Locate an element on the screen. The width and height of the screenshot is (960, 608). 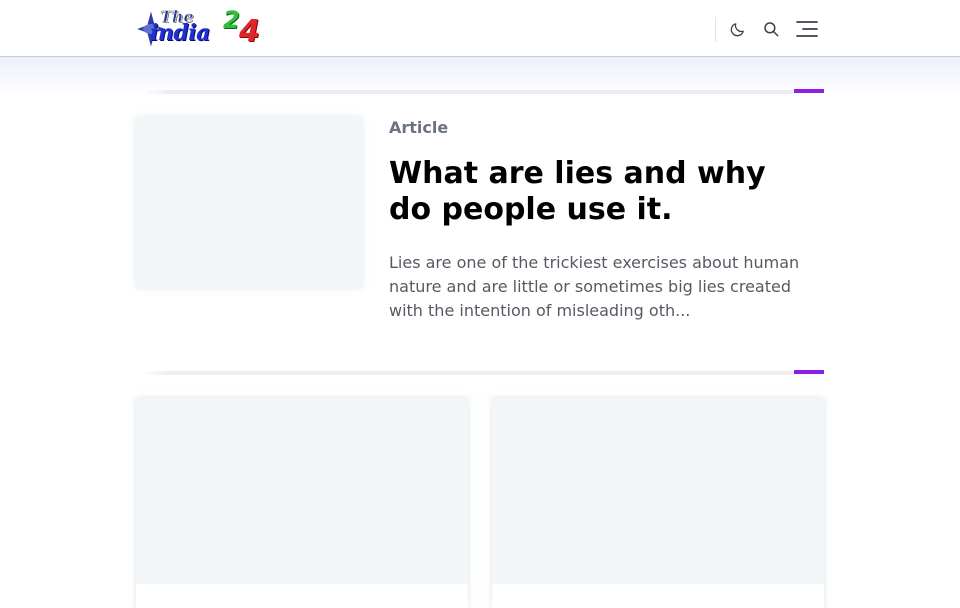
menu-icon is located at coordinates (807, 29).